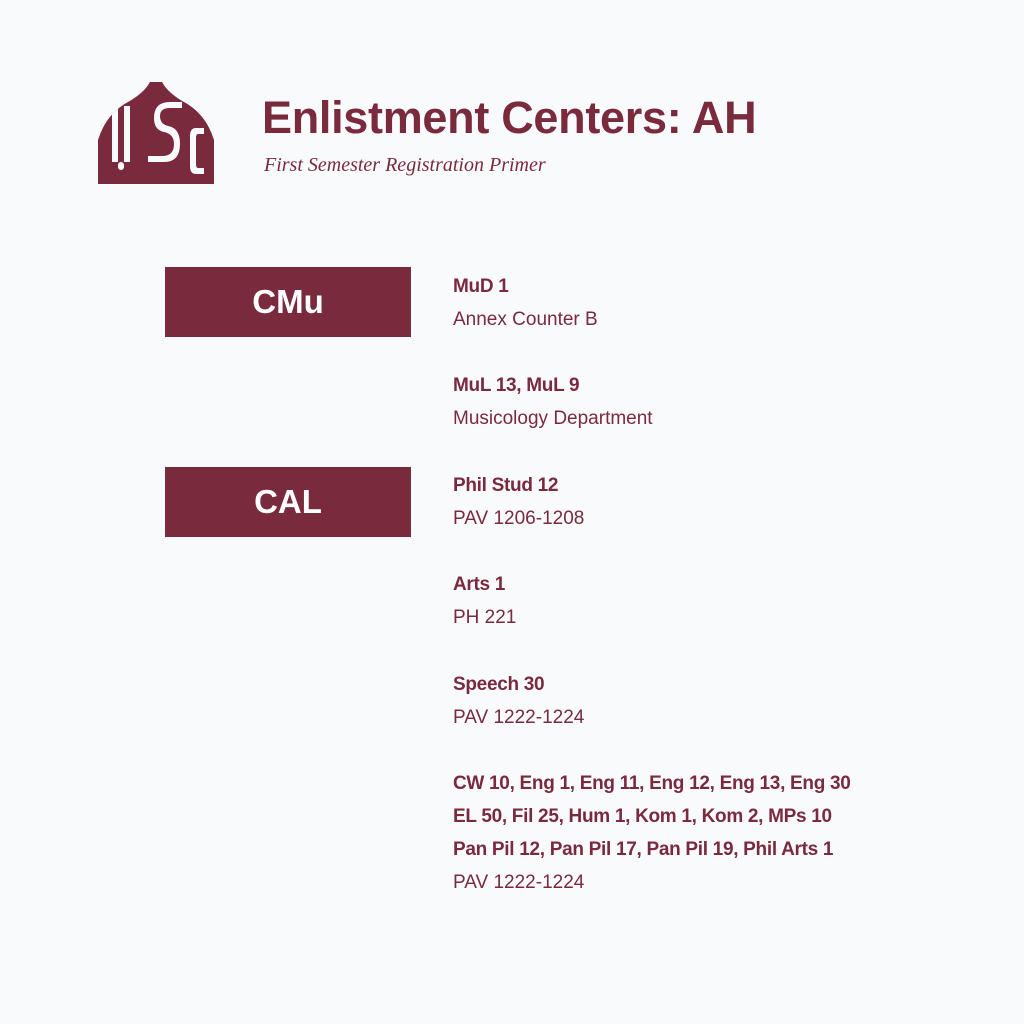 The height and width of the screenshot is (1024, 1024). What do you see at coordinates (485, 617) in the screenshot?
I see `location-text: PH 221` at bounding box center [485, 617].